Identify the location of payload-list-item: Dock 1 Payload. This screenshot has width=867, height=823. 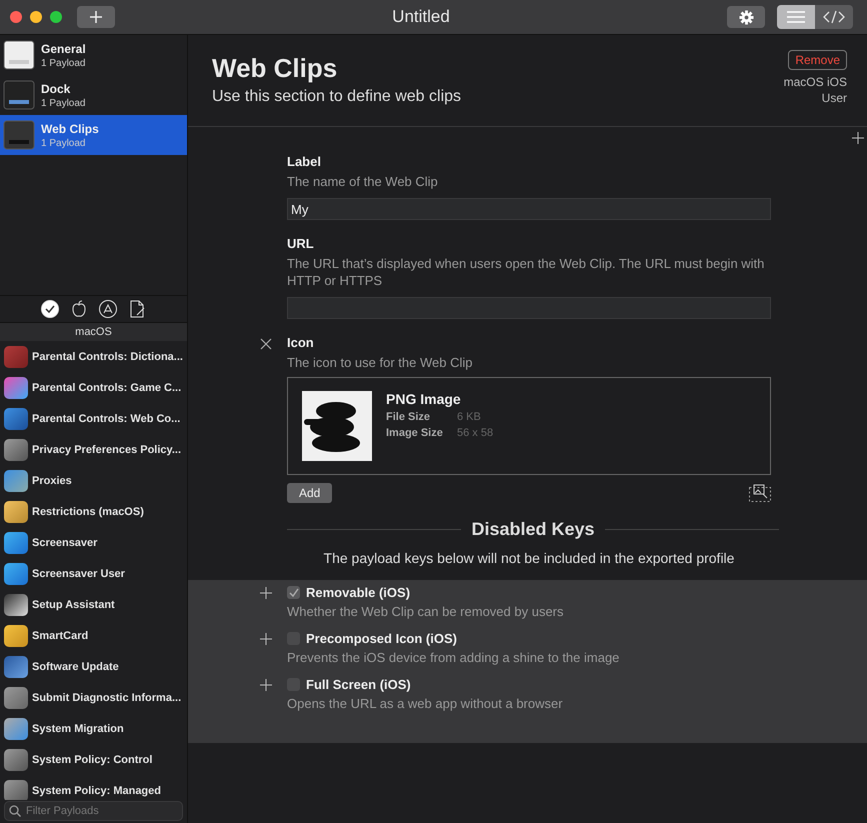
(93, 95).